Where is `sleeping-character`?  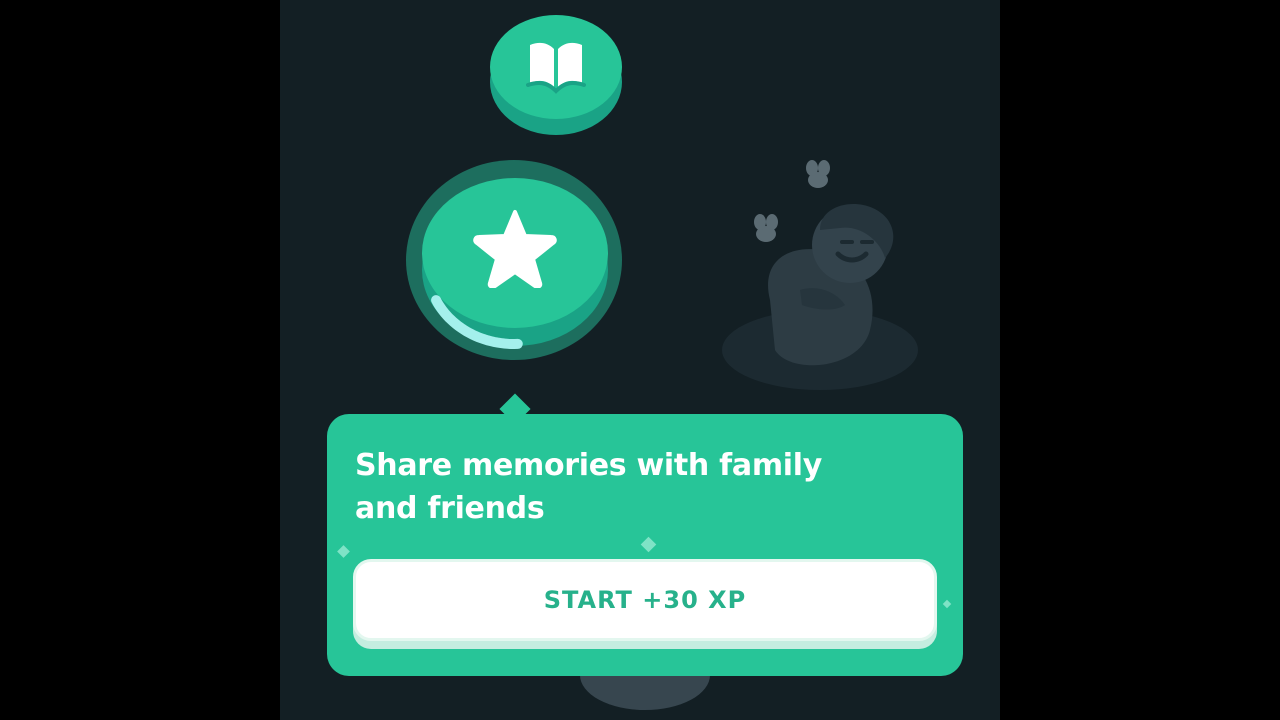 sleeping-character is located at coordinates (820, 275).